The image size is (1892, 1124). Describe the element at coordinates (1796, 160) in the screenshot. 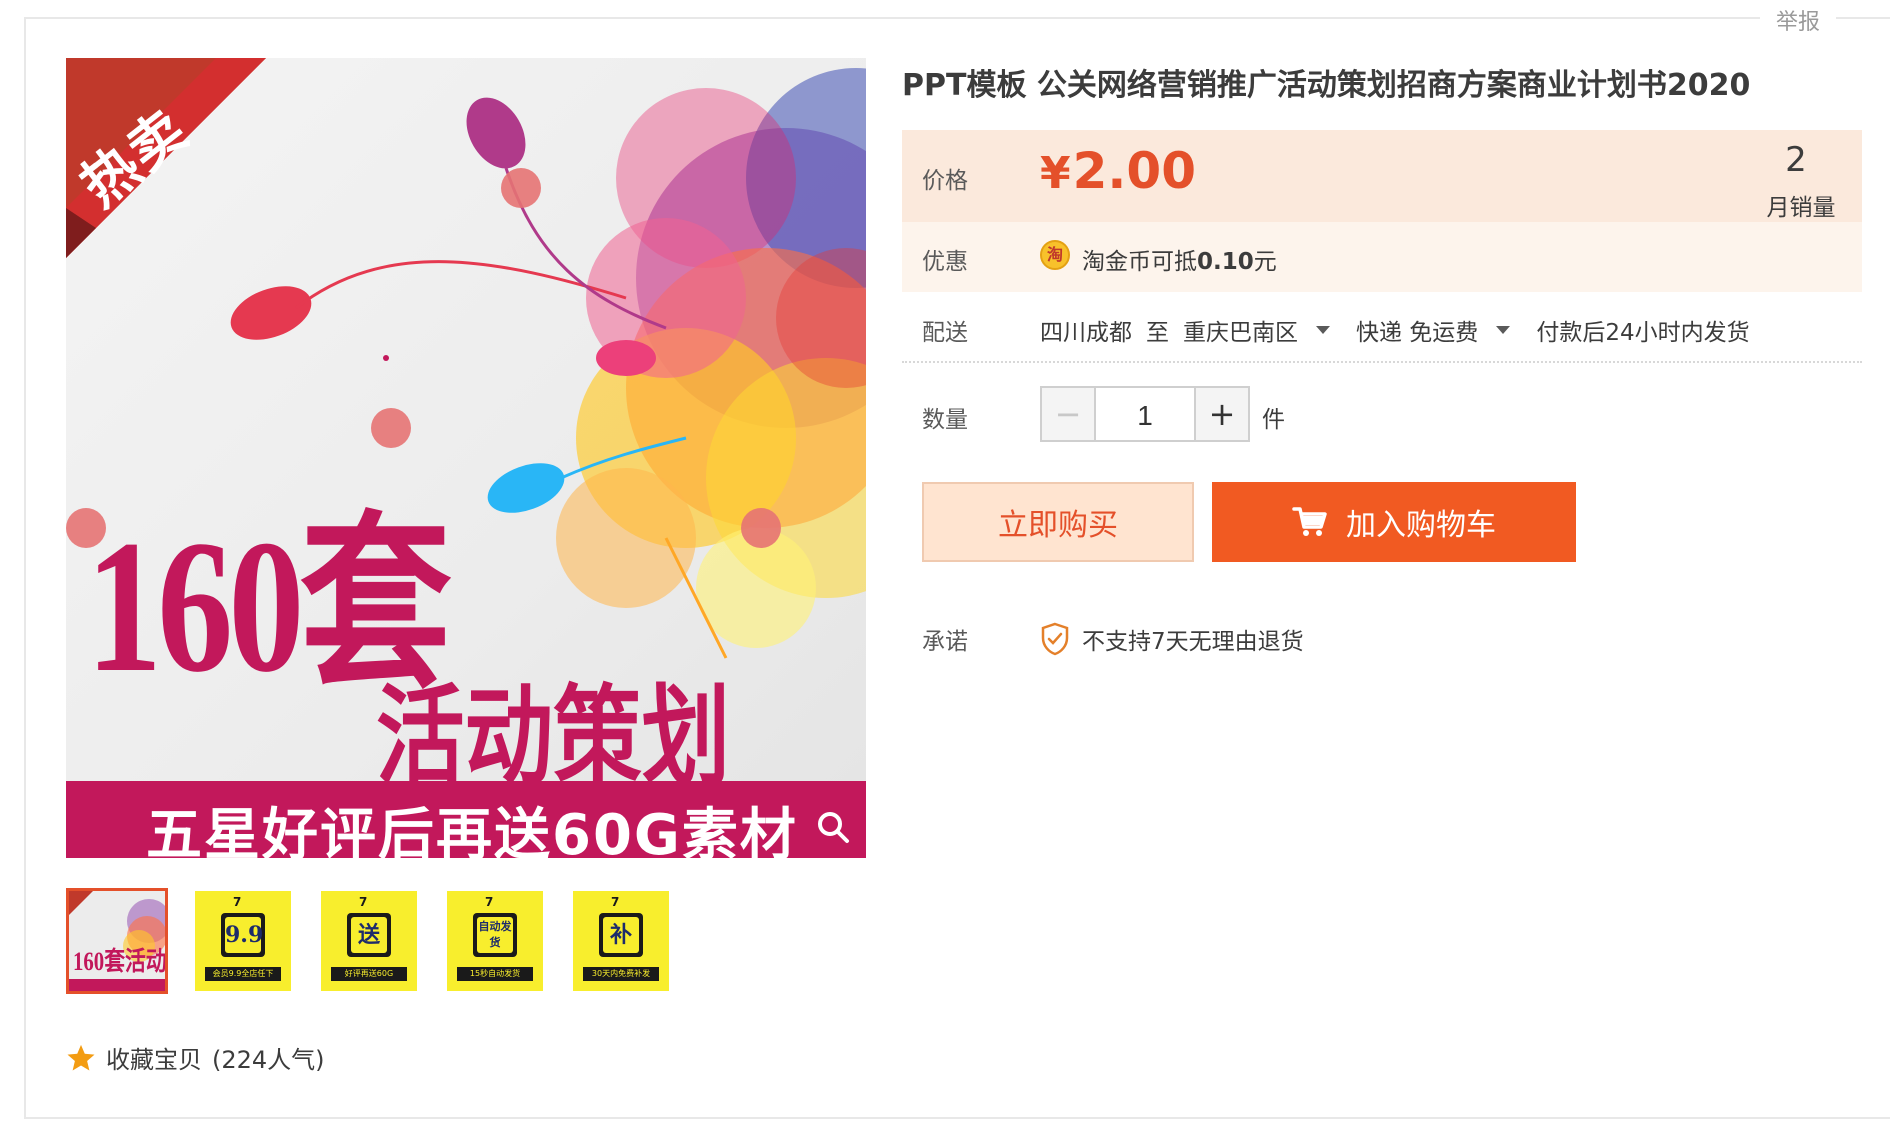

I see `monthly-sales-count: 2` at that location.